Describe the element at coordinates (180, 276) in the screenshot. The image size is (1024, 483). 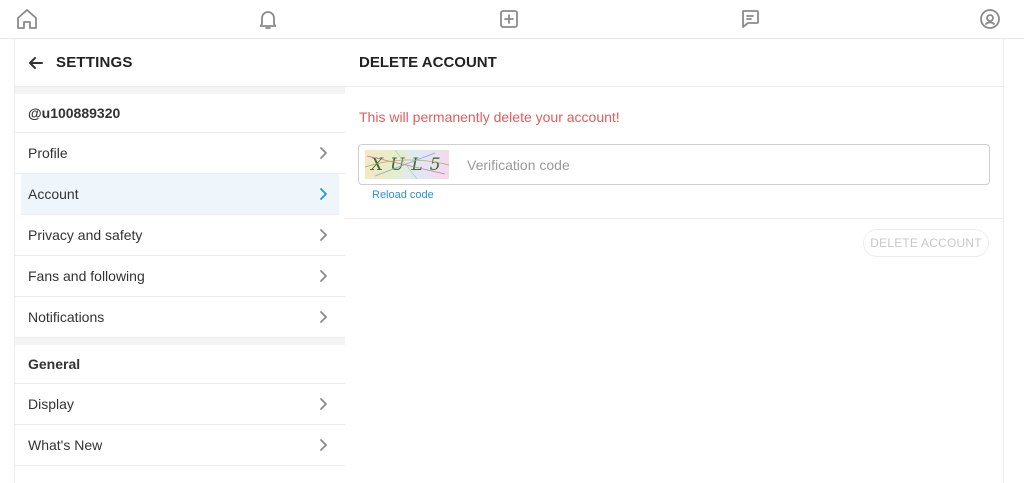
I see `sidebar-item-fans-and-following: Fans and following` at that location.